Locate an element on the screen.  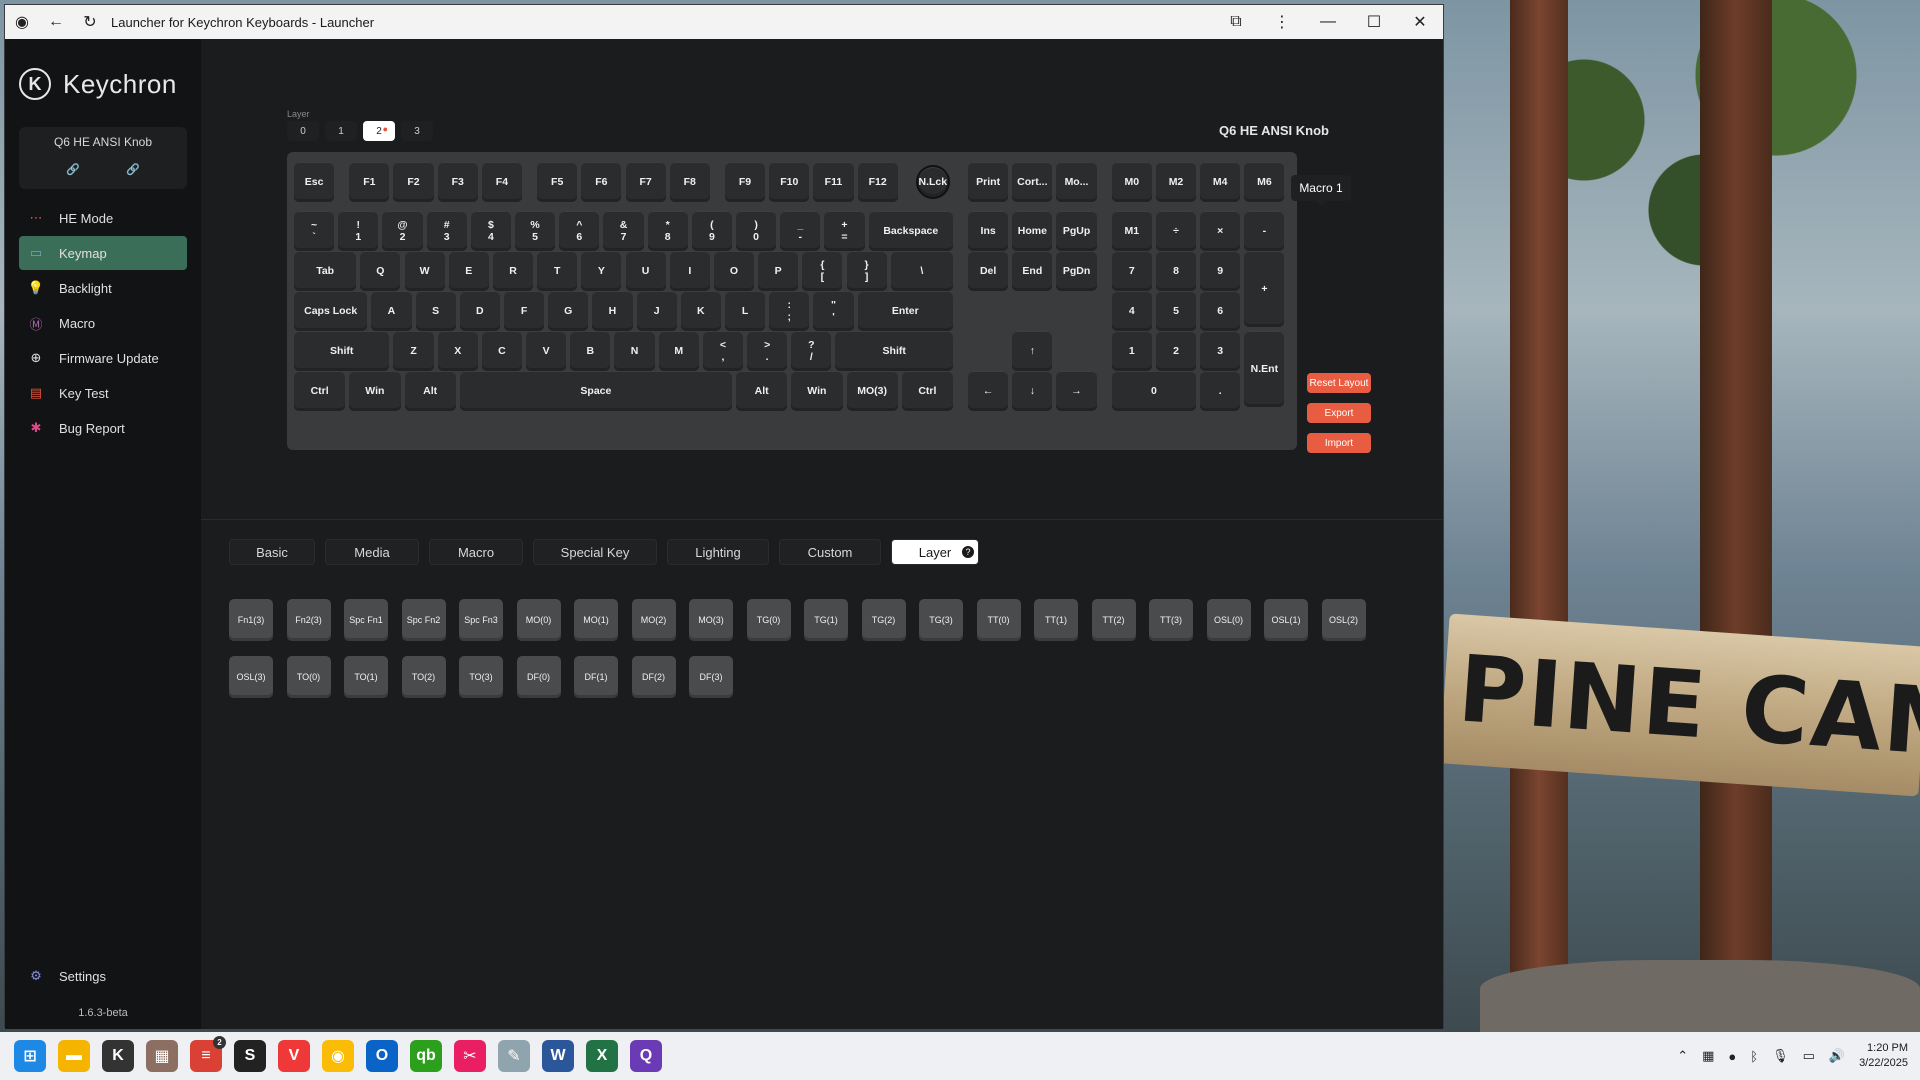
key-backspace: Backspace is located at coordinates (910, 231).